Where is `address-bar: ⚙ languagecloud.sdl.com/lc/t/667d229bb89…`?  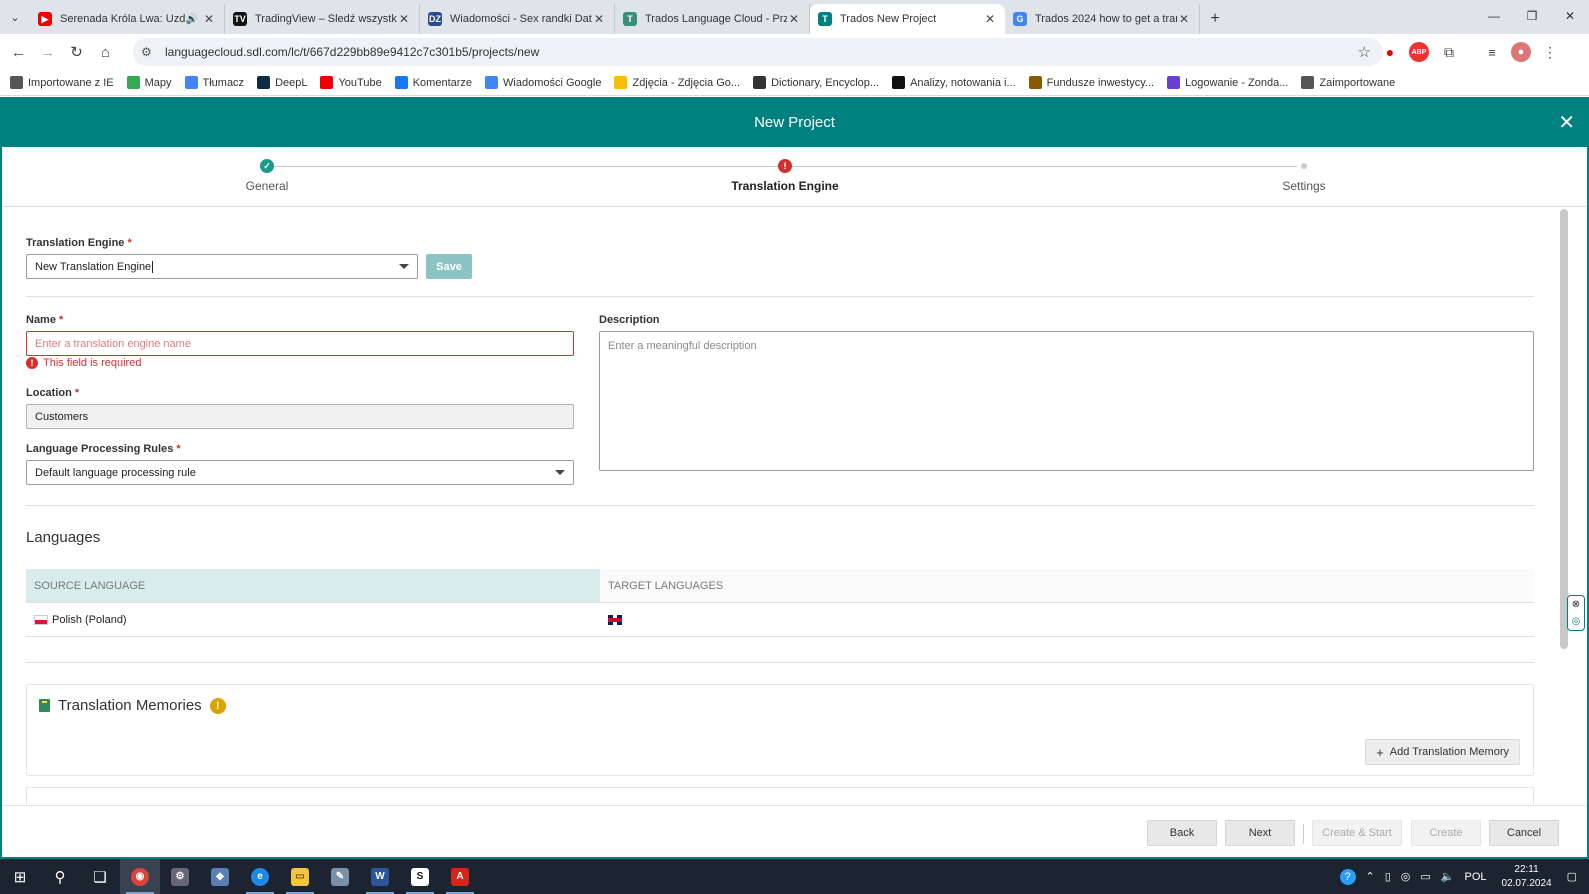 address-bar: ⚙ languagecloud.sdl.com/lc/t/667d229bb89… is located at coordinates (758, 52).